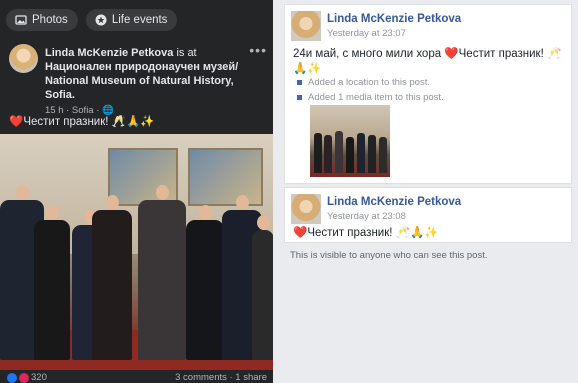  I want to click on entry-text: ❤️Честит празник! 🥂🙏✨, so click(366, 233).